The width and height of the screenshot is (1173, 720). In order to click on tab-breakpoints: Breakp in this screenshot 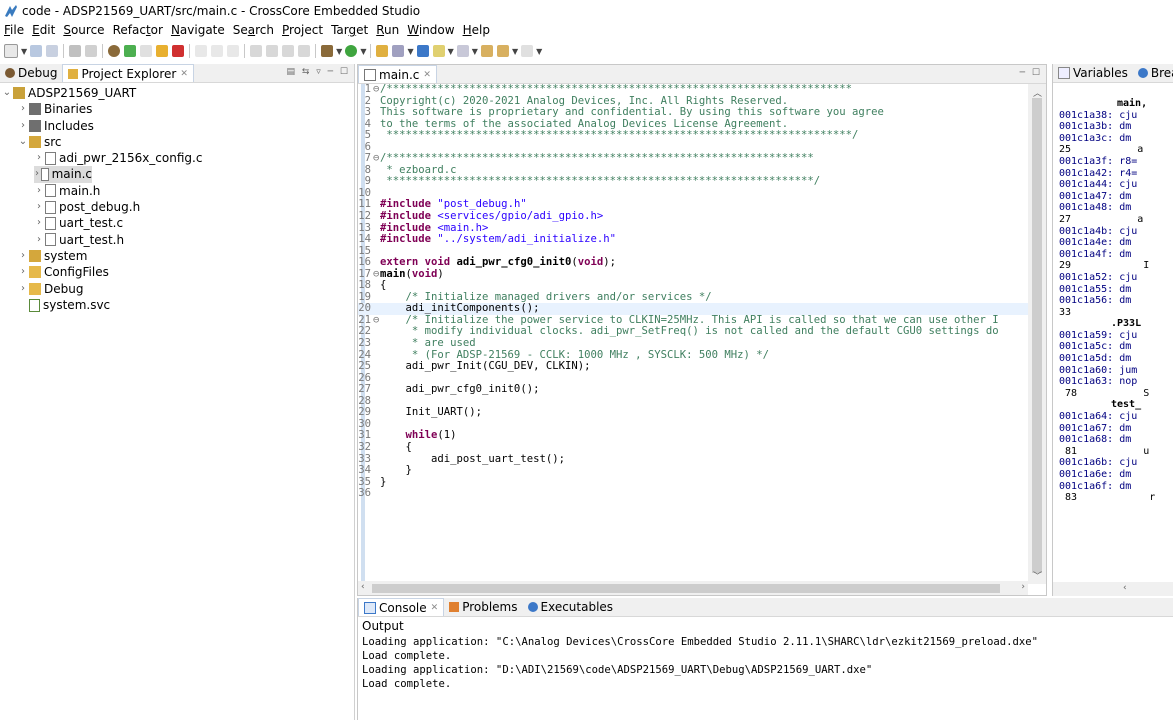, I will do `click(1153, 73)`.